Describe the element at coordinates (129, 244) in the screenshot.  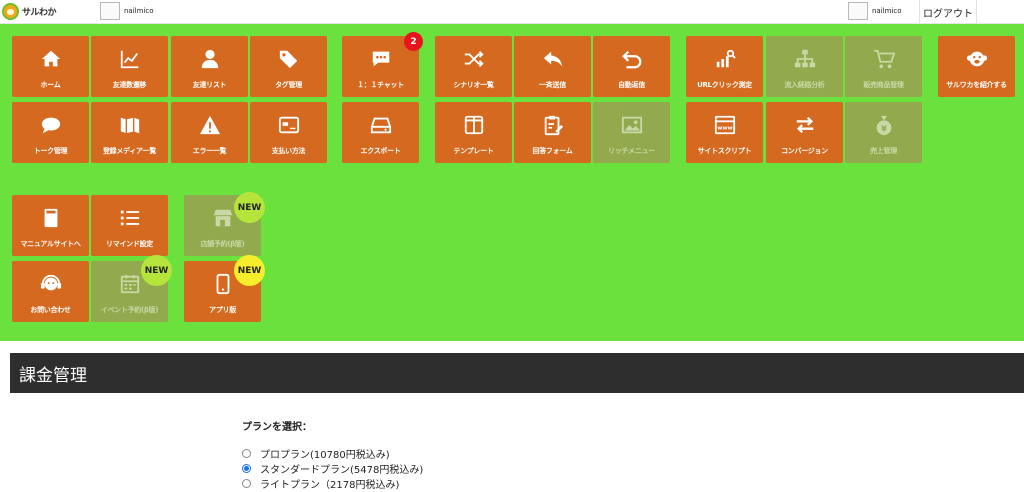
I see `tile-label: リマインド設定` at that location.